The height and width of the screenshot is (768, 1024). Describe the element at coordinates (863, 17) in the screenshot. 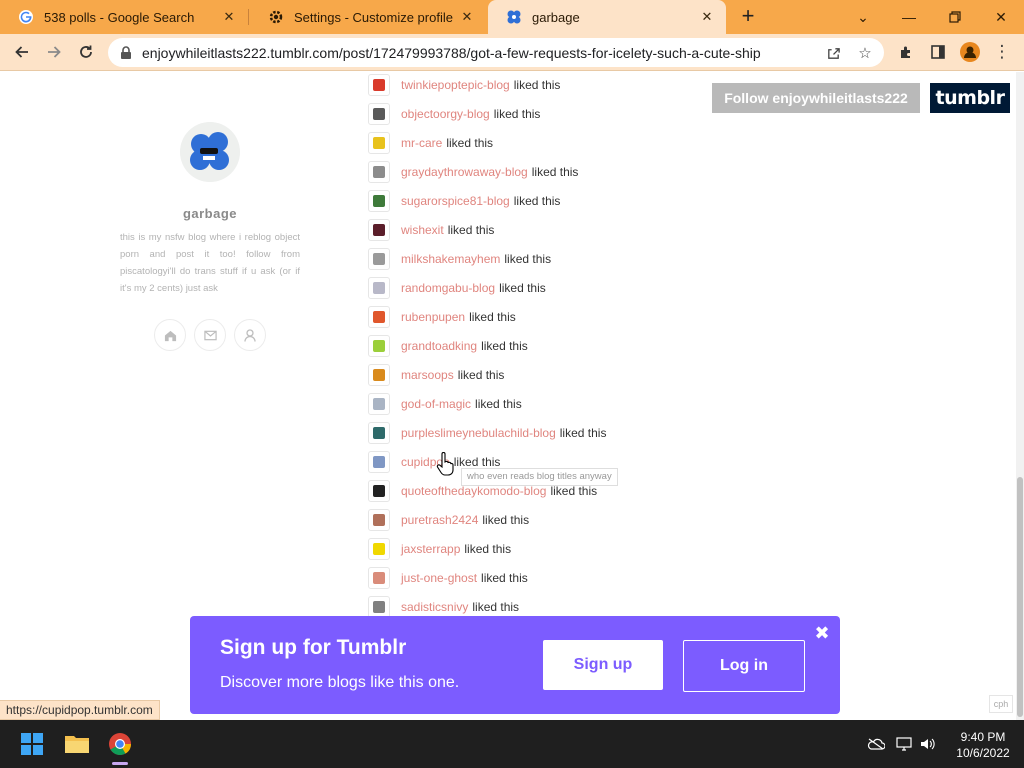

I see `tab-search-icon: ⌄` at that location.